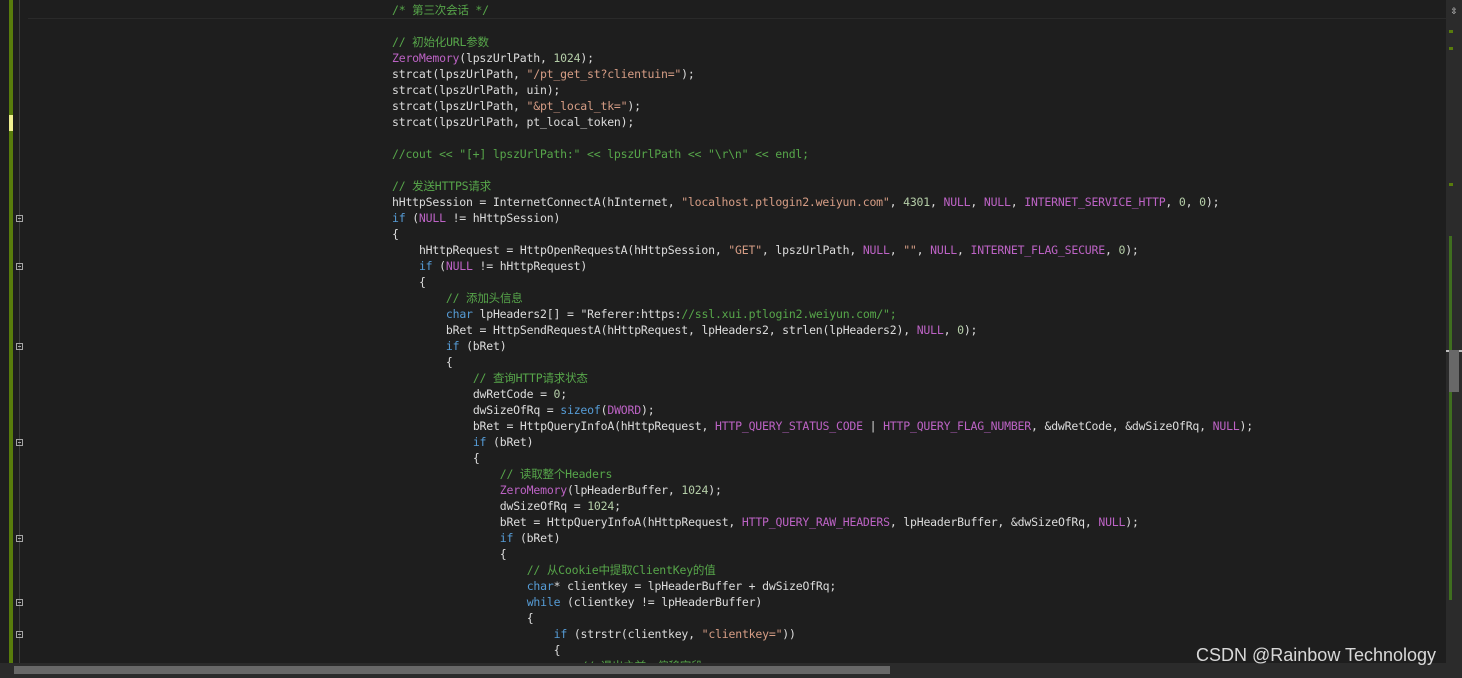 The image size is (1462, 678). I want to click on code-line: // 读取整个Headers, so click(822, 474).